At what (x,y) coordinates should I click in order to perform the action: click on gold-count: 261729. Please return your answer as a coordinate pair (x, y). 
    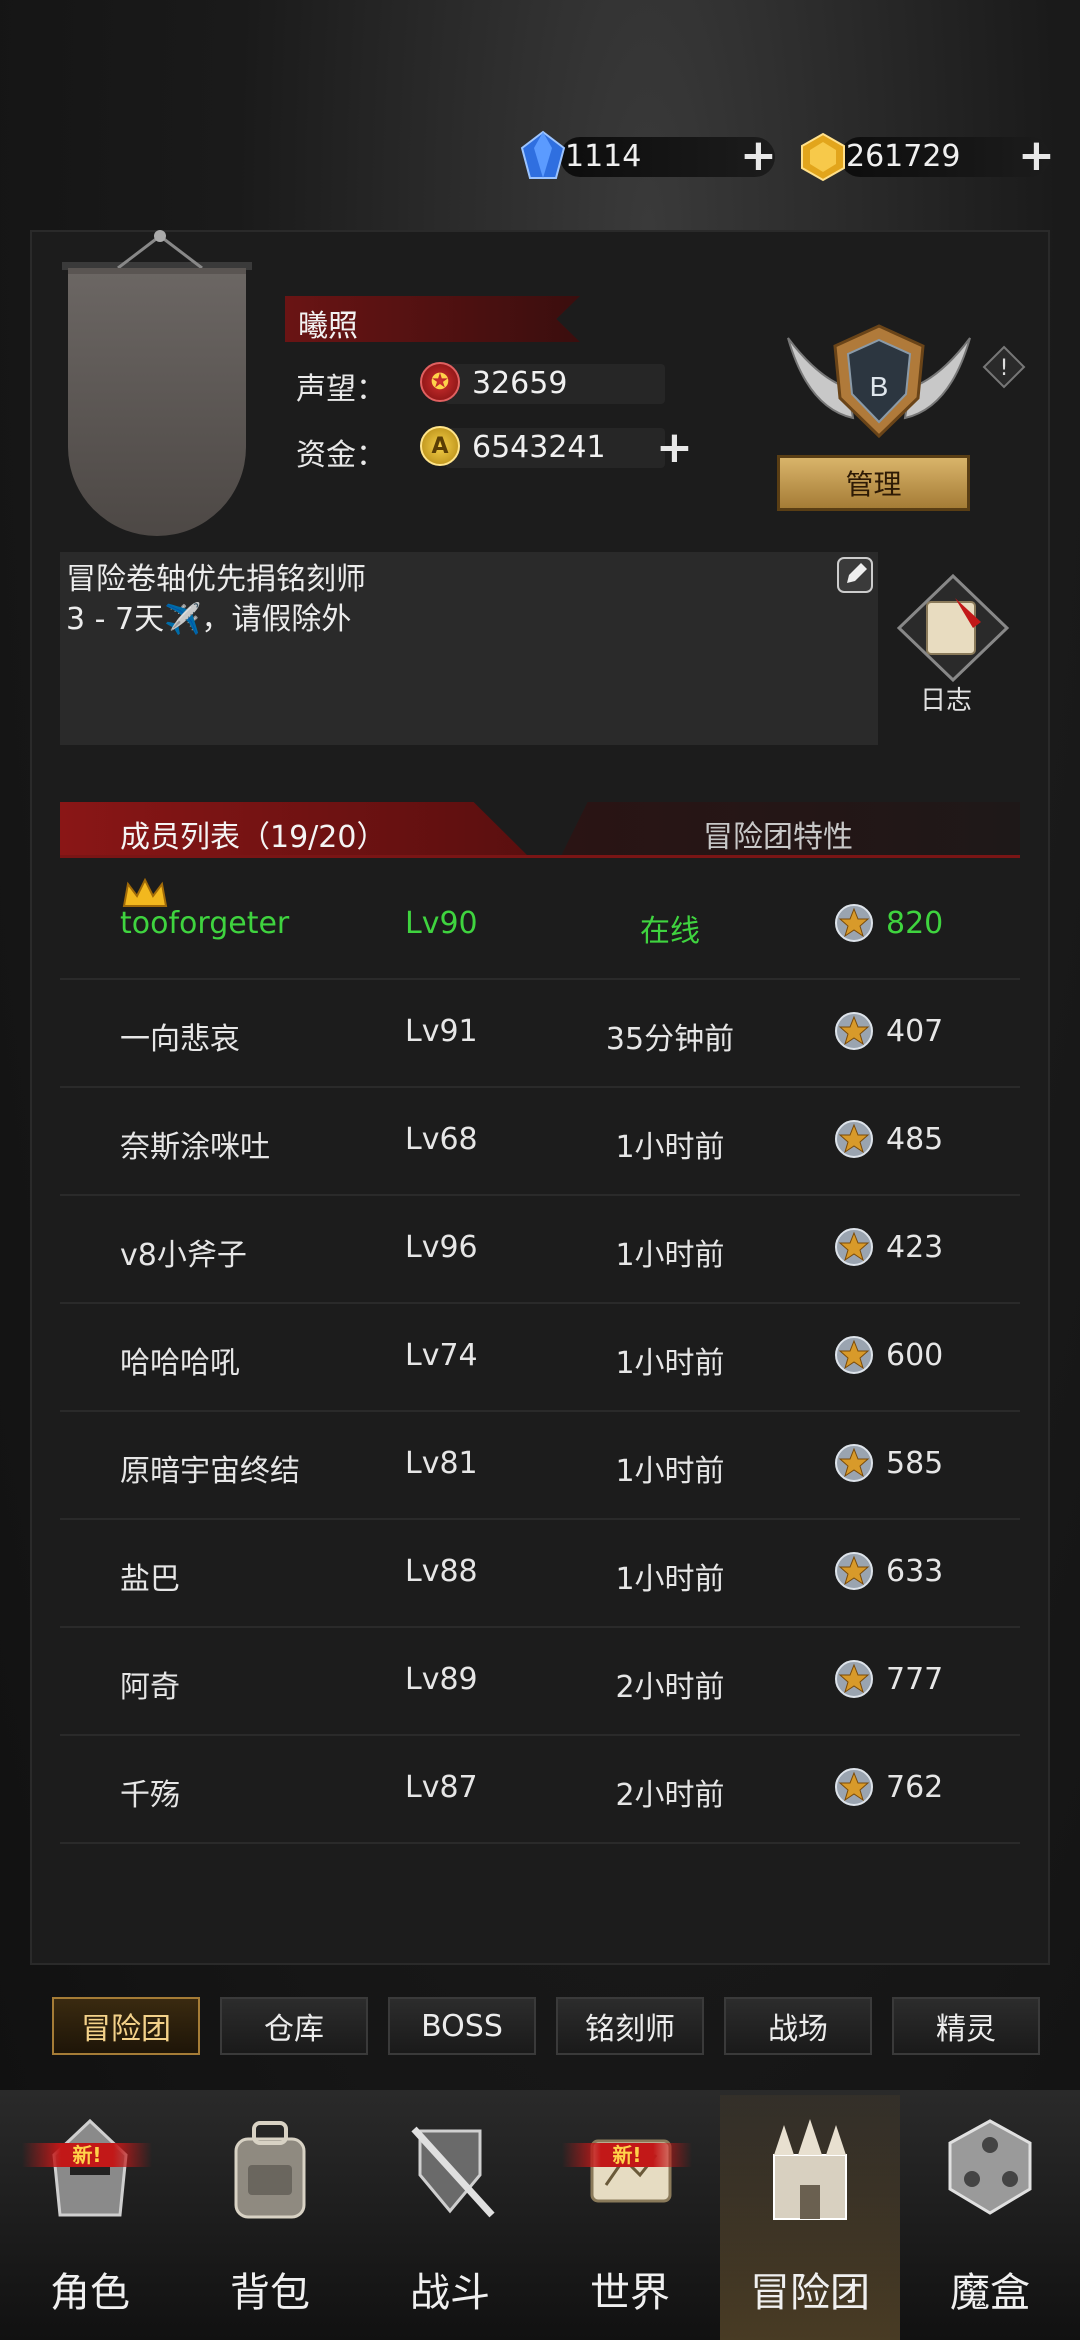
    Looking at the image, I should click on (903, 156).